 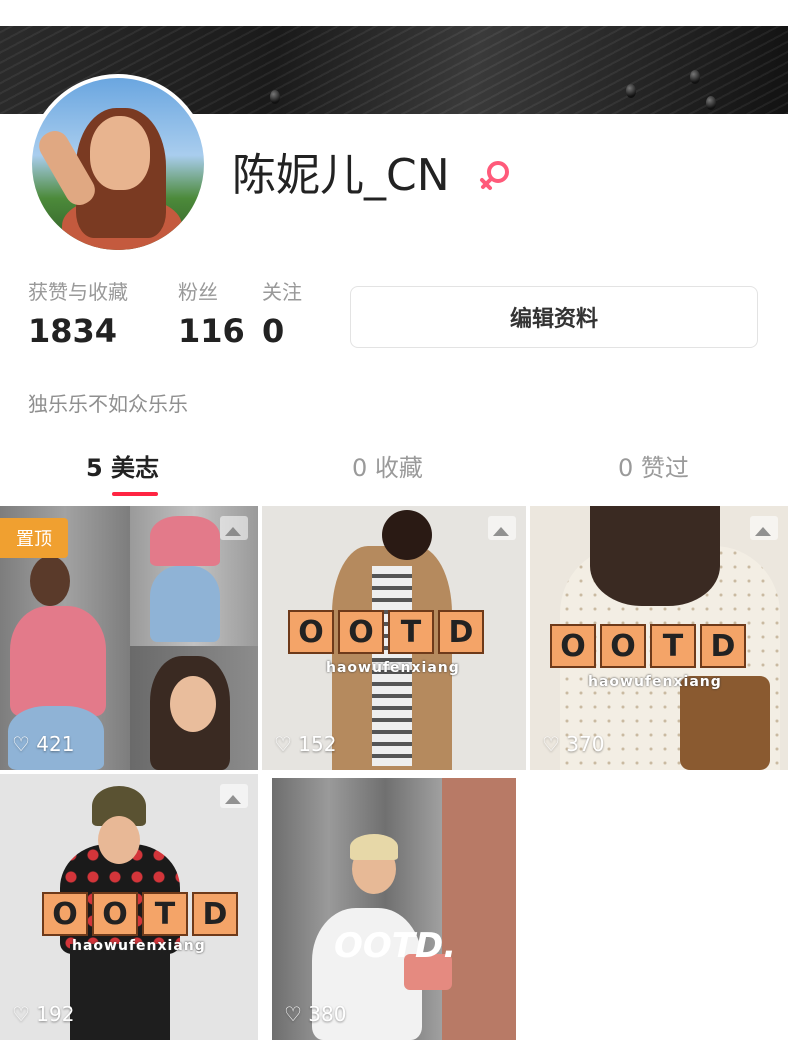 I want to click on username: 陈妮儿_CN, so click(x=341, y=175).